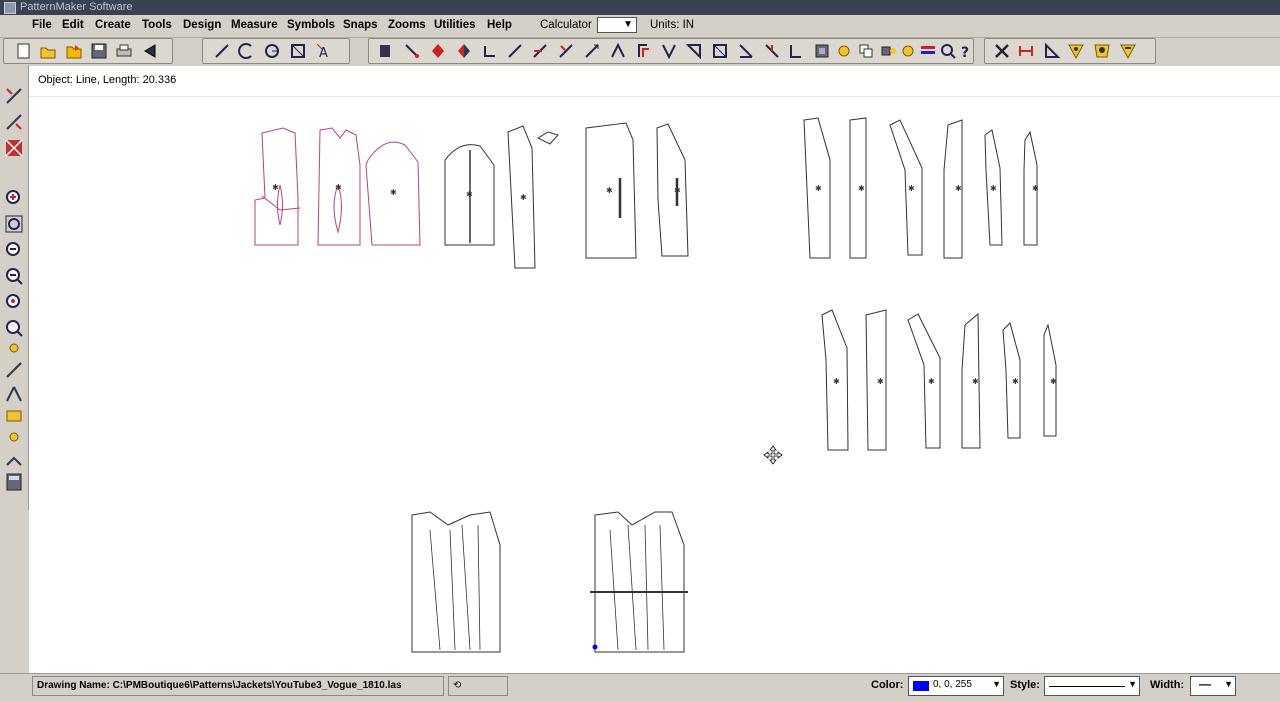 Image resolution: width=1280 pixels, height=701 pixels. I want to click on line-style-preview, so click(1087, 686).